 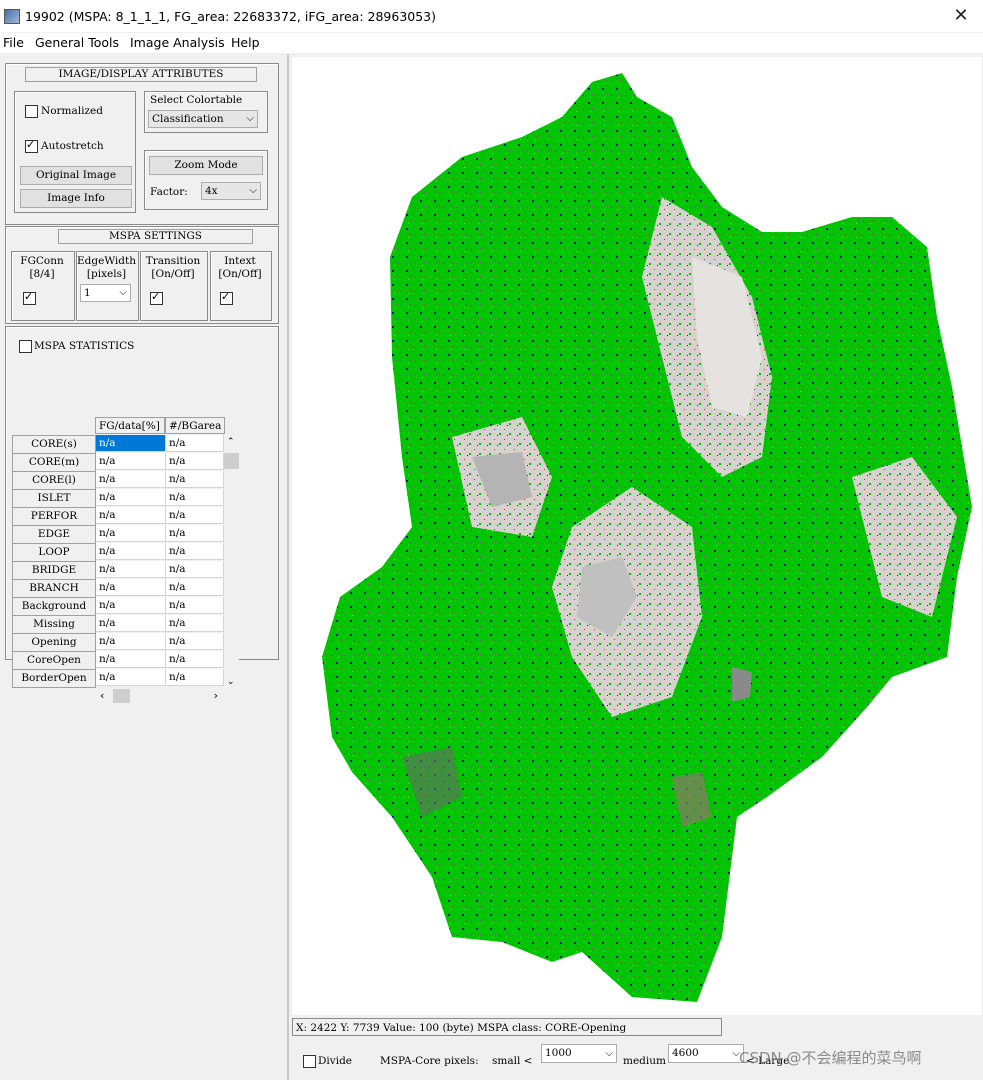 What do you see at coordinates (512, 1061) in the screenshot?
I see `small-label: small <` at bounding box center [512, 1061].